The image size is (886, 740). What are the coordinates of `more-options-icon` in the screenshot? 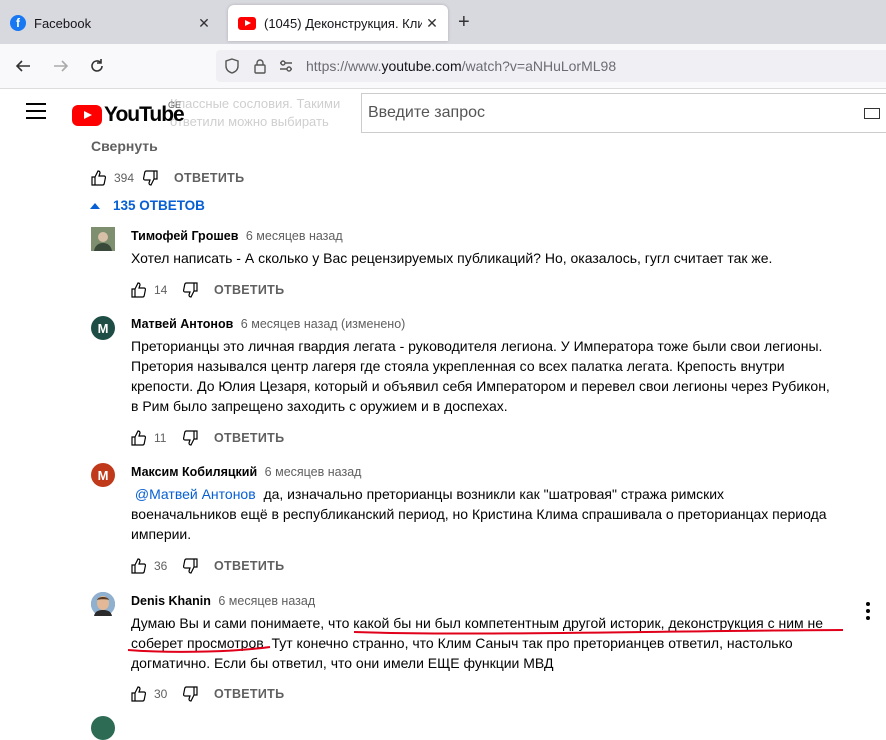 It's located at (868, 612).